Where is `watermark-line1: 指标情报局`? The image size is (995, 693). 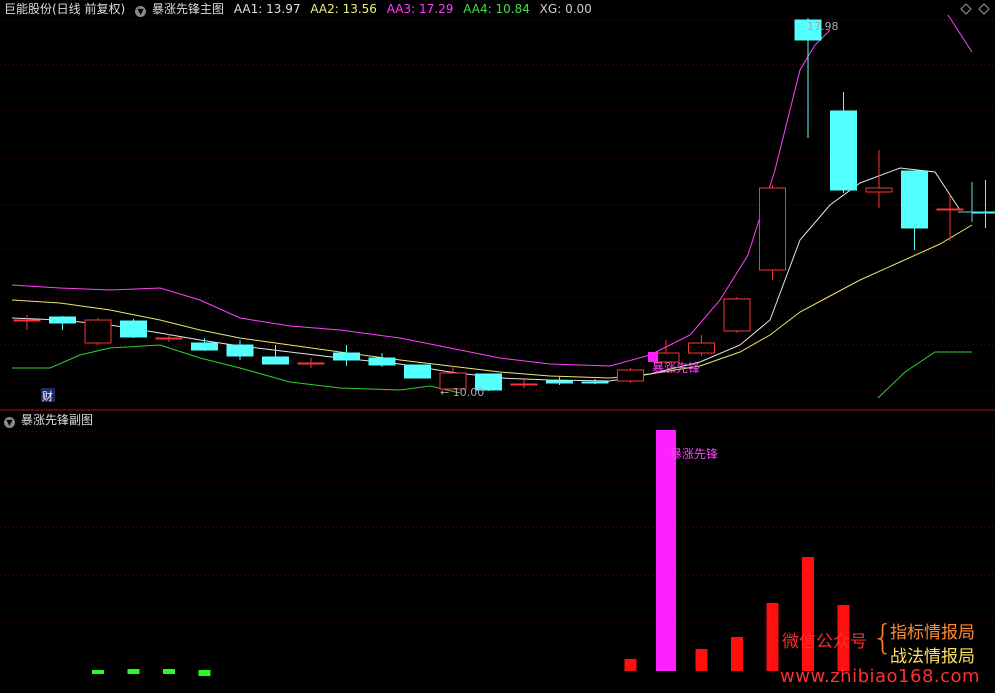 watermark-line1: 指标情报局 is located at coordinates (932, 633).